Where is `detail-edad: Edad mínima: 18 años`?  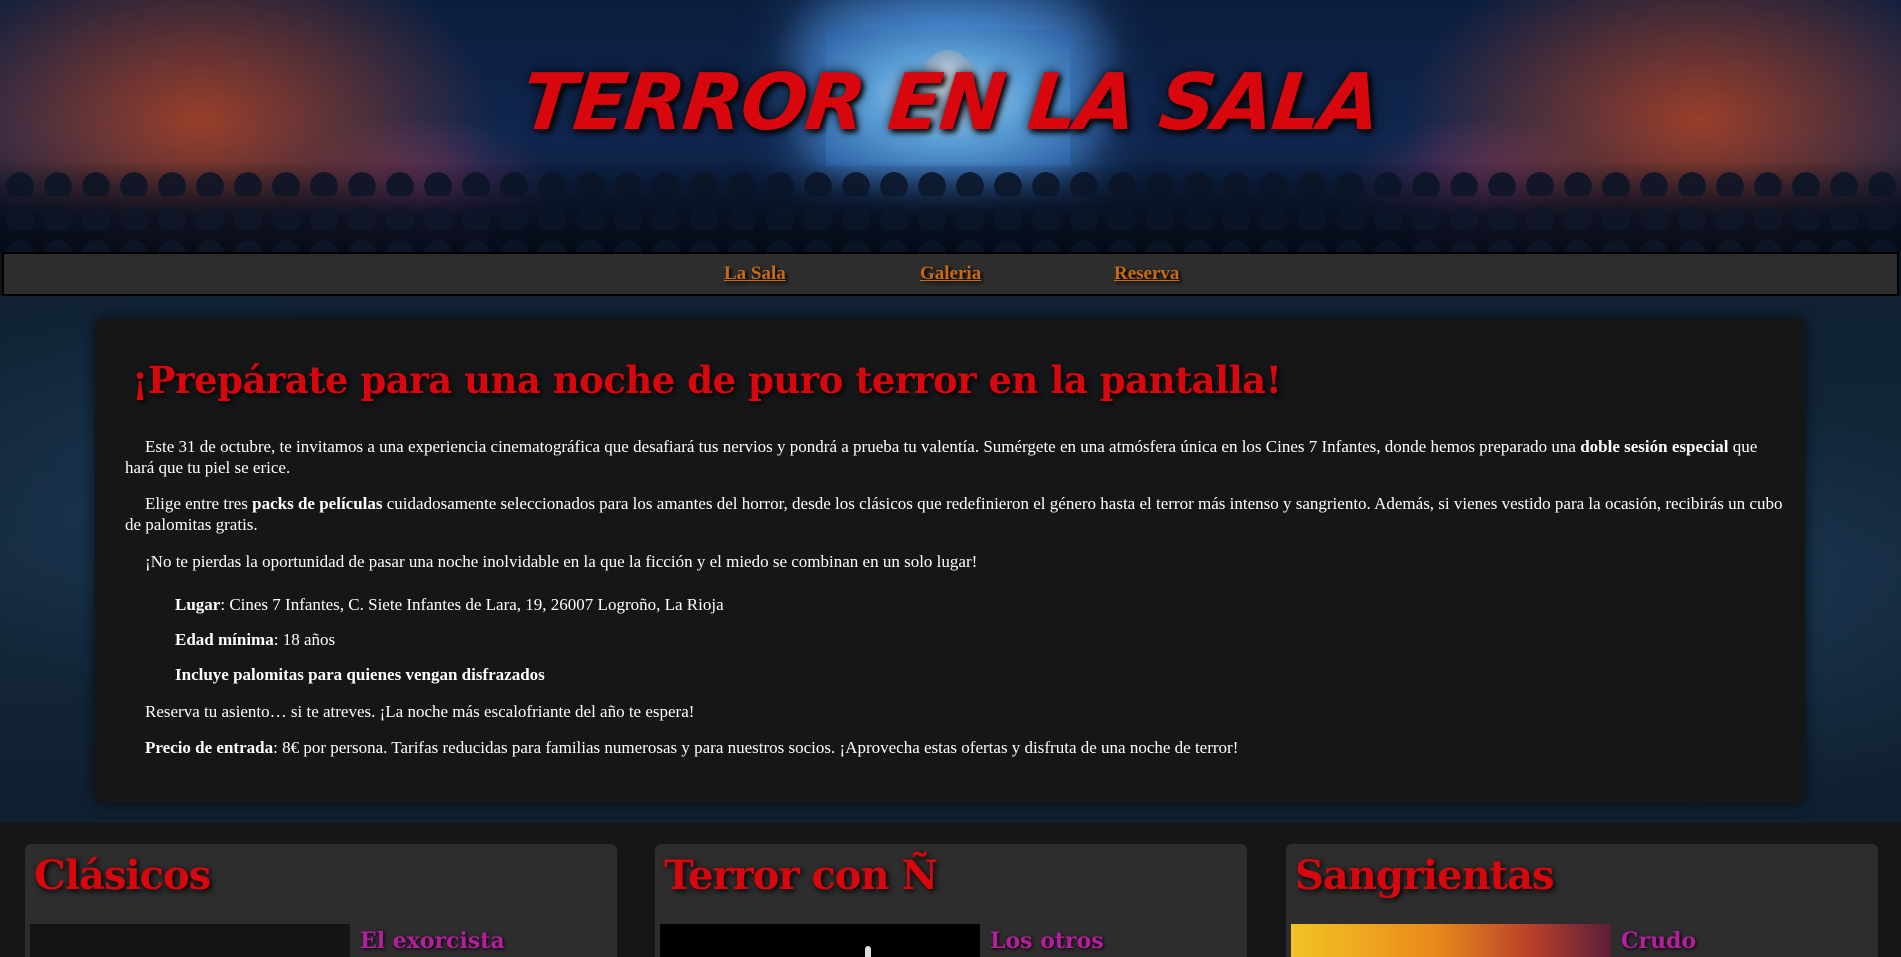 detail-edad: Edad mínima: 18 años is located at coordinates (255, 640).